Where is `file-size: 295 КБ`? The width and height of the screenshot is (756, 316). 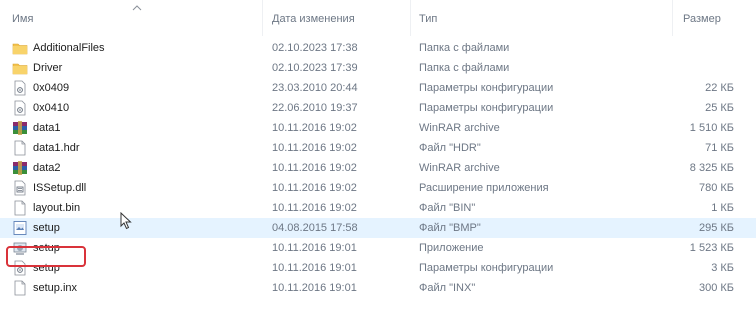 file-size: 295 КБ is located at coordinates (716, 228).